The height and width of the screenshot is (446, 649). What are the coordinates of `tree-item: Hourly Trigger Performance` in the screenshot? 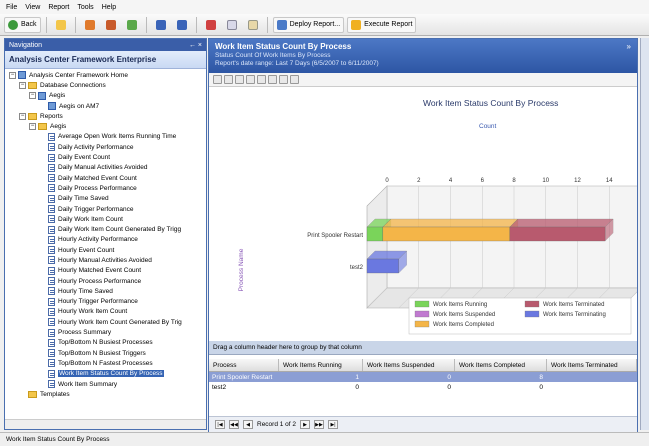 It's located at (105, 302).